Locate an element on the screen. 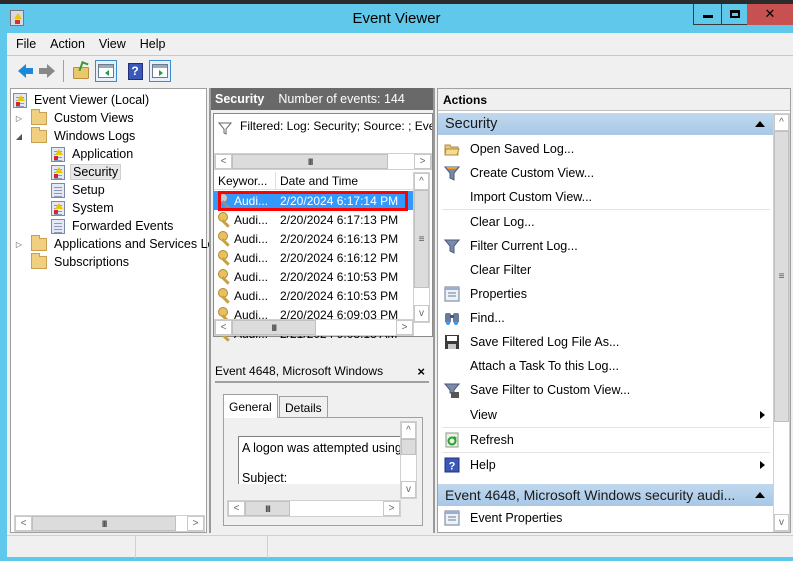 The width and height of the screenshot is (793, 561). tree-item-security: Security is located at coordinates (86, 172).